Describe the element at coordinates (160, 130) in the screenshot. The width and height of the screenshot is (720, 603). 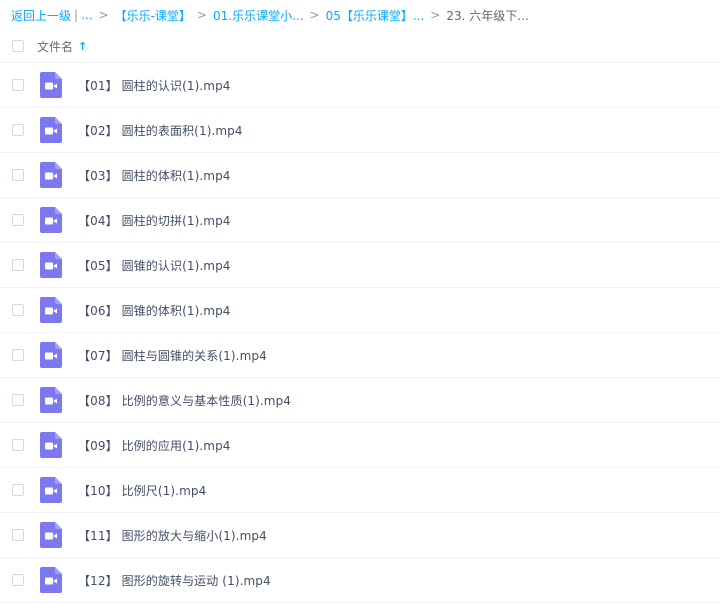
I see `file-name: 【02】 圆柱的表面积(1).mp4` at that location.